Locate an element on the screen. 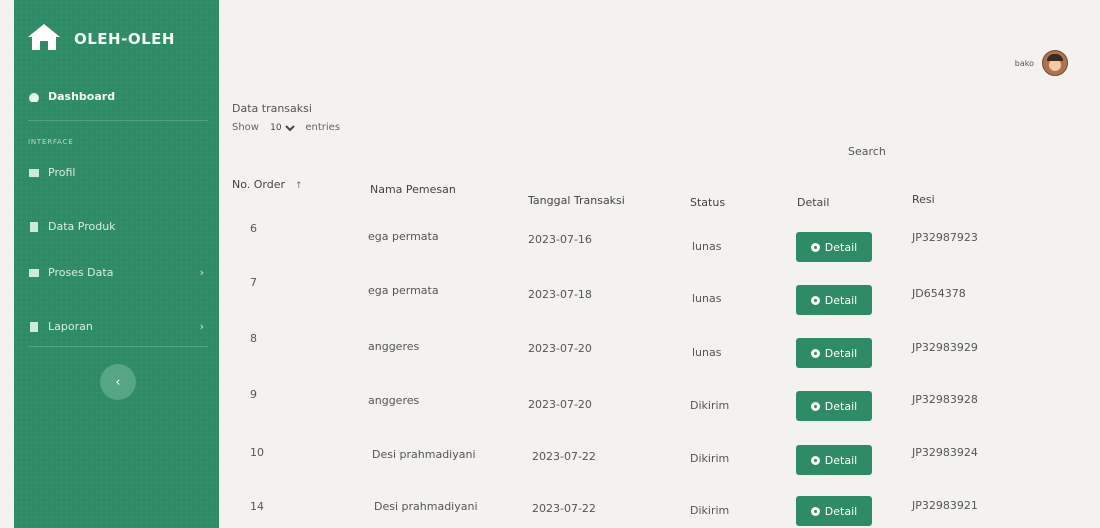 The width and height of the screenshot is (1100, 528). sidebar-item-proses-data: Proses Data › is located at coordinates (118, 272).